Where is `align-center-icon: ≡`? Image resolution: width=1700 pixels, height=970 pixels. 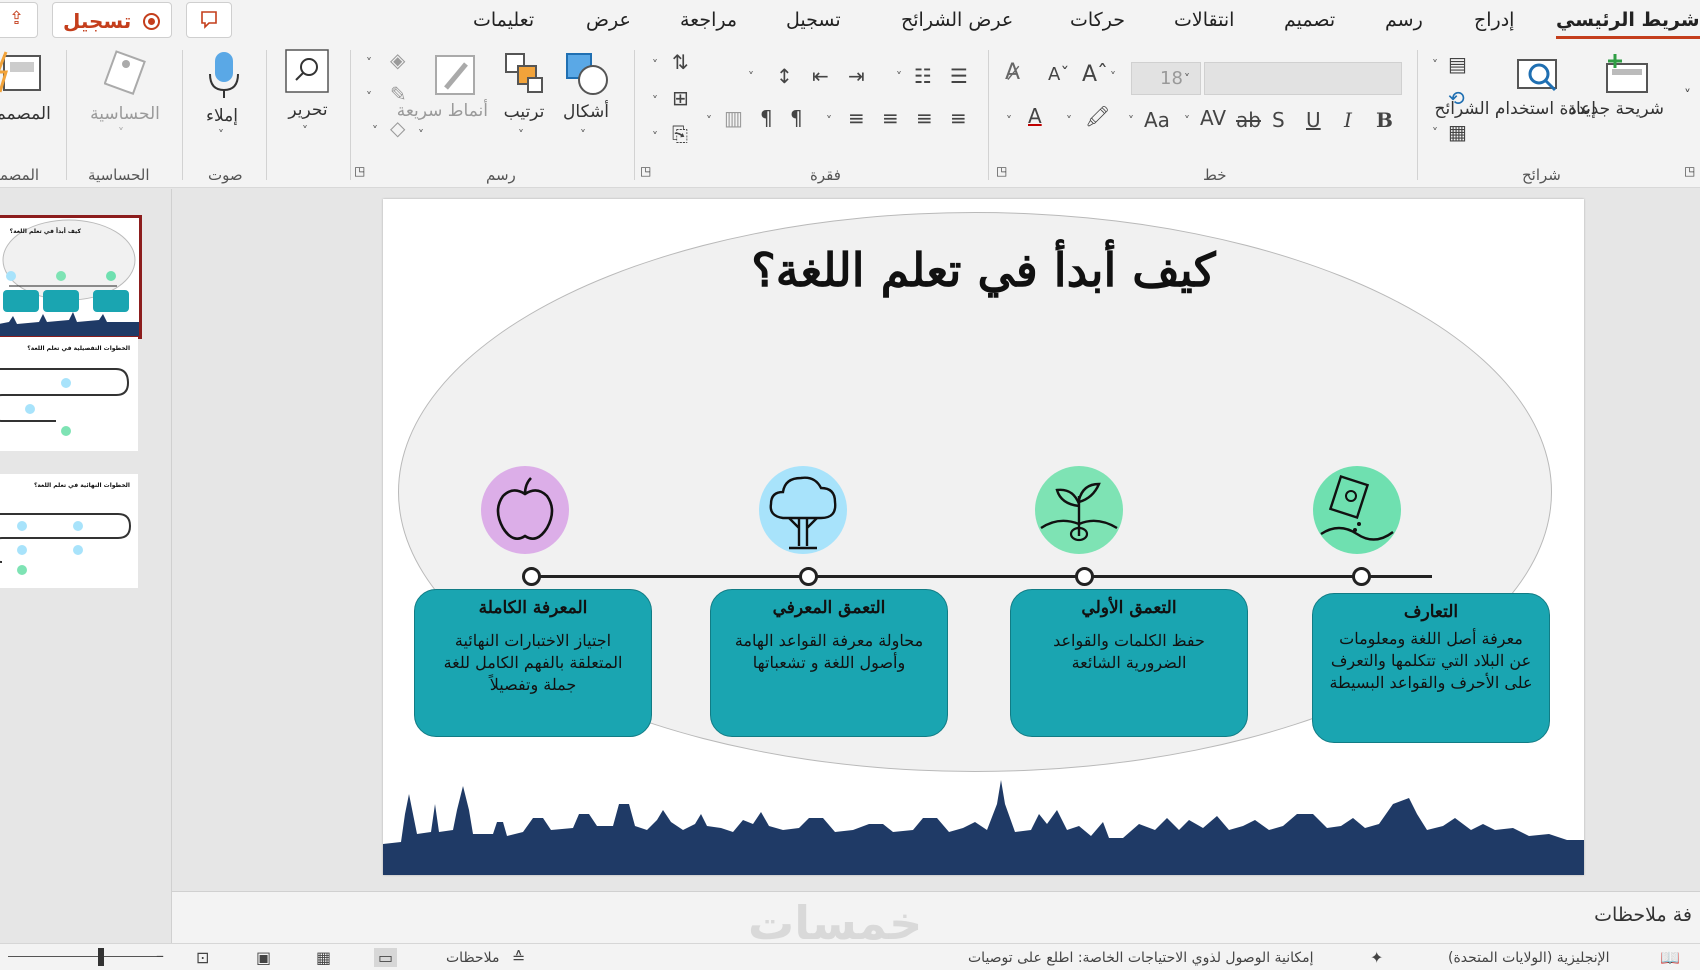
align-center-icon: ≡ is located at coordinates (924, 118).